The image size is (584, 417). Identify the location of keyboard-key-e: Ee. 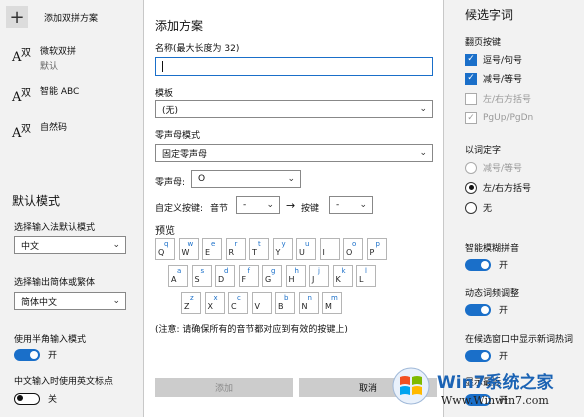
(212, 249).